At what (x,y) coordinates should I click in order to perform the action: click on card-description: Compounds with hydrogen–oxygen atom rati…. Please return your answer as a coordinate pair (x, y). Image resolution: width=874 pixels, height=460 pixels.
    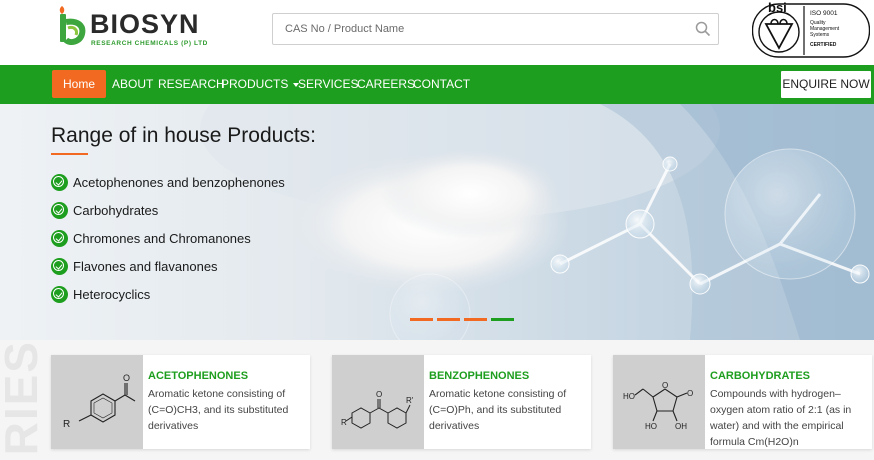
    Looking at the image, I should click on (781, 418).